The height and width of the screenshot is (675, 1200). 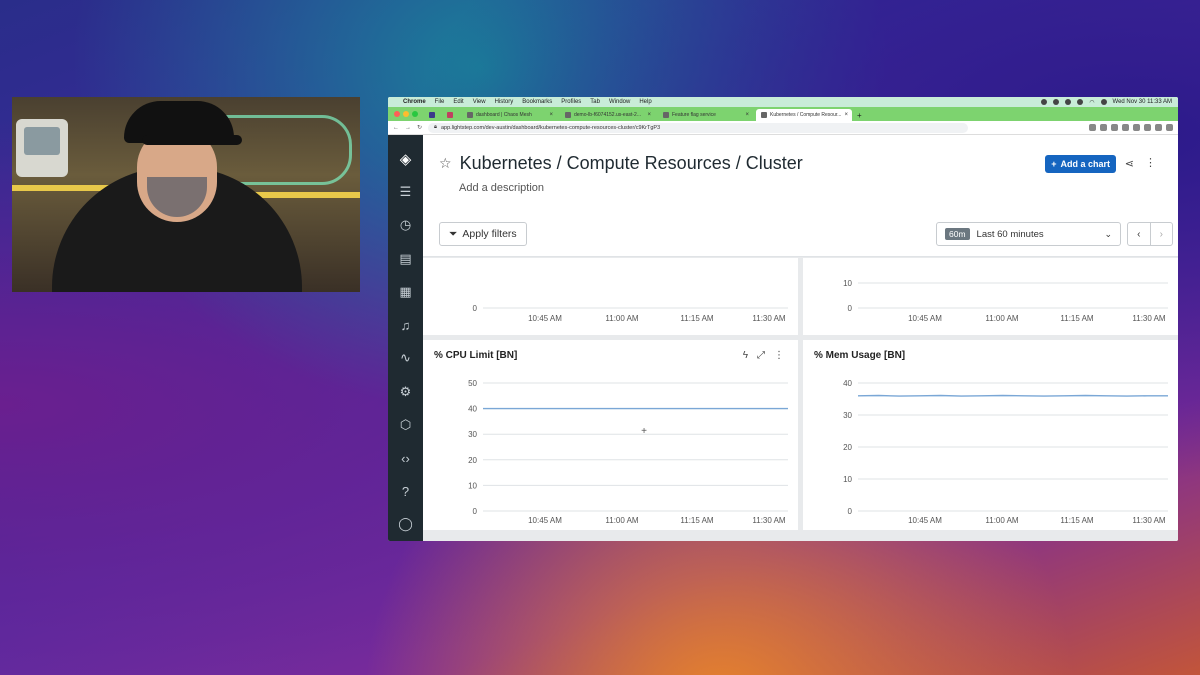 What do you see at coordinates (1139, 234) in the screenshot?
I see `chevron-left-icon: ‹` at bounding box center [1139, 234].